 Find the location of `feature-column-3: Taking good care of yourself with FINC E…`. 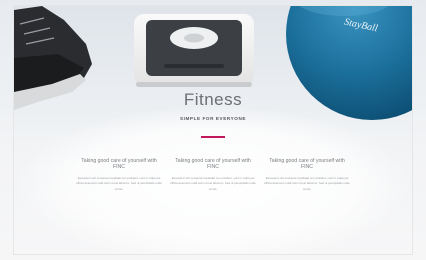

feature-column-3: Taking good care of yourself with FINC E… is located at coordinates (307, 175).